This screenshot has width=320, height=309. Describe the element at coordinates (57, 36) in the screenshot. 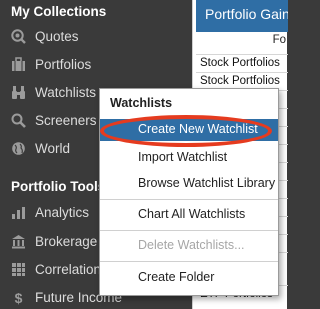

I see `sidebar-item-label: Quotes` at that location.